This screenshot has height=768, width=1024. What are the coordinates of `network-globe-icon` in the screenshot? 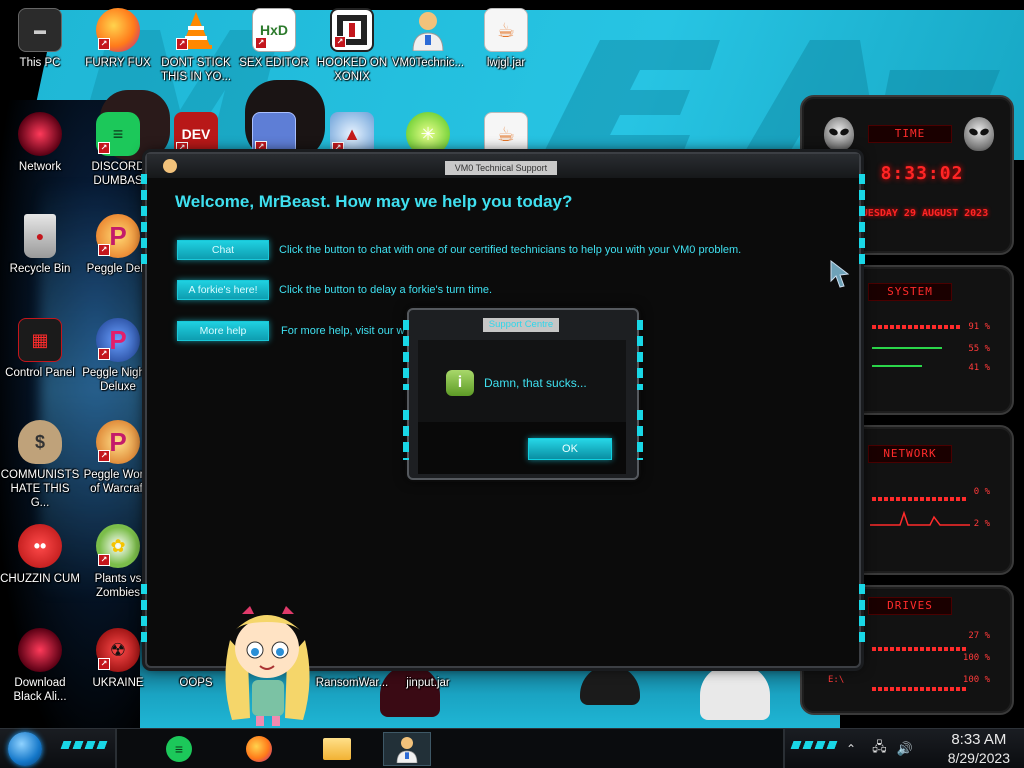 It's located at (40, 134).